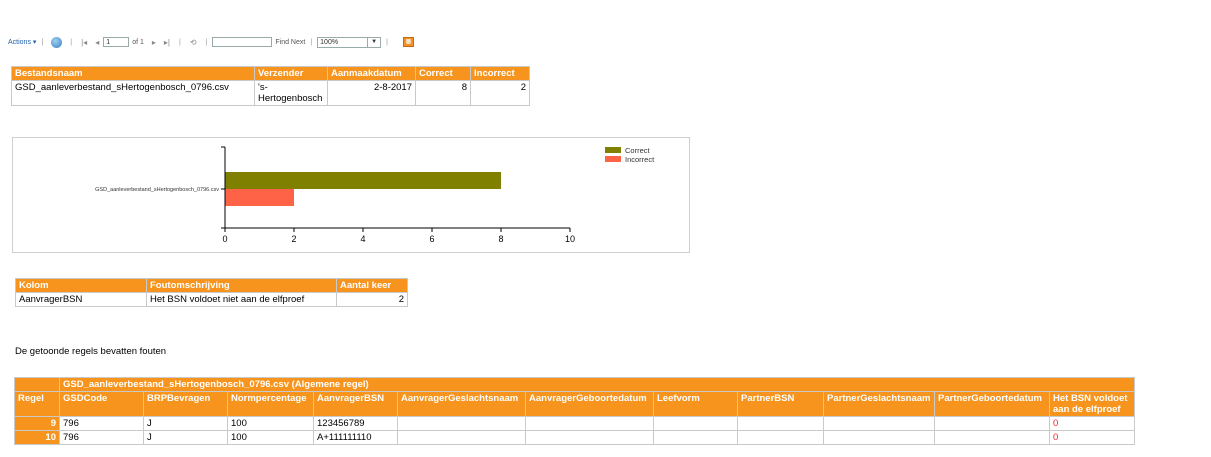 The width and height of the screenshot is (1211, 457). Describe the element at coordinates (589, 404) in the screenshot. I see `column-header: AanvragerGeboortedatum` at that location.